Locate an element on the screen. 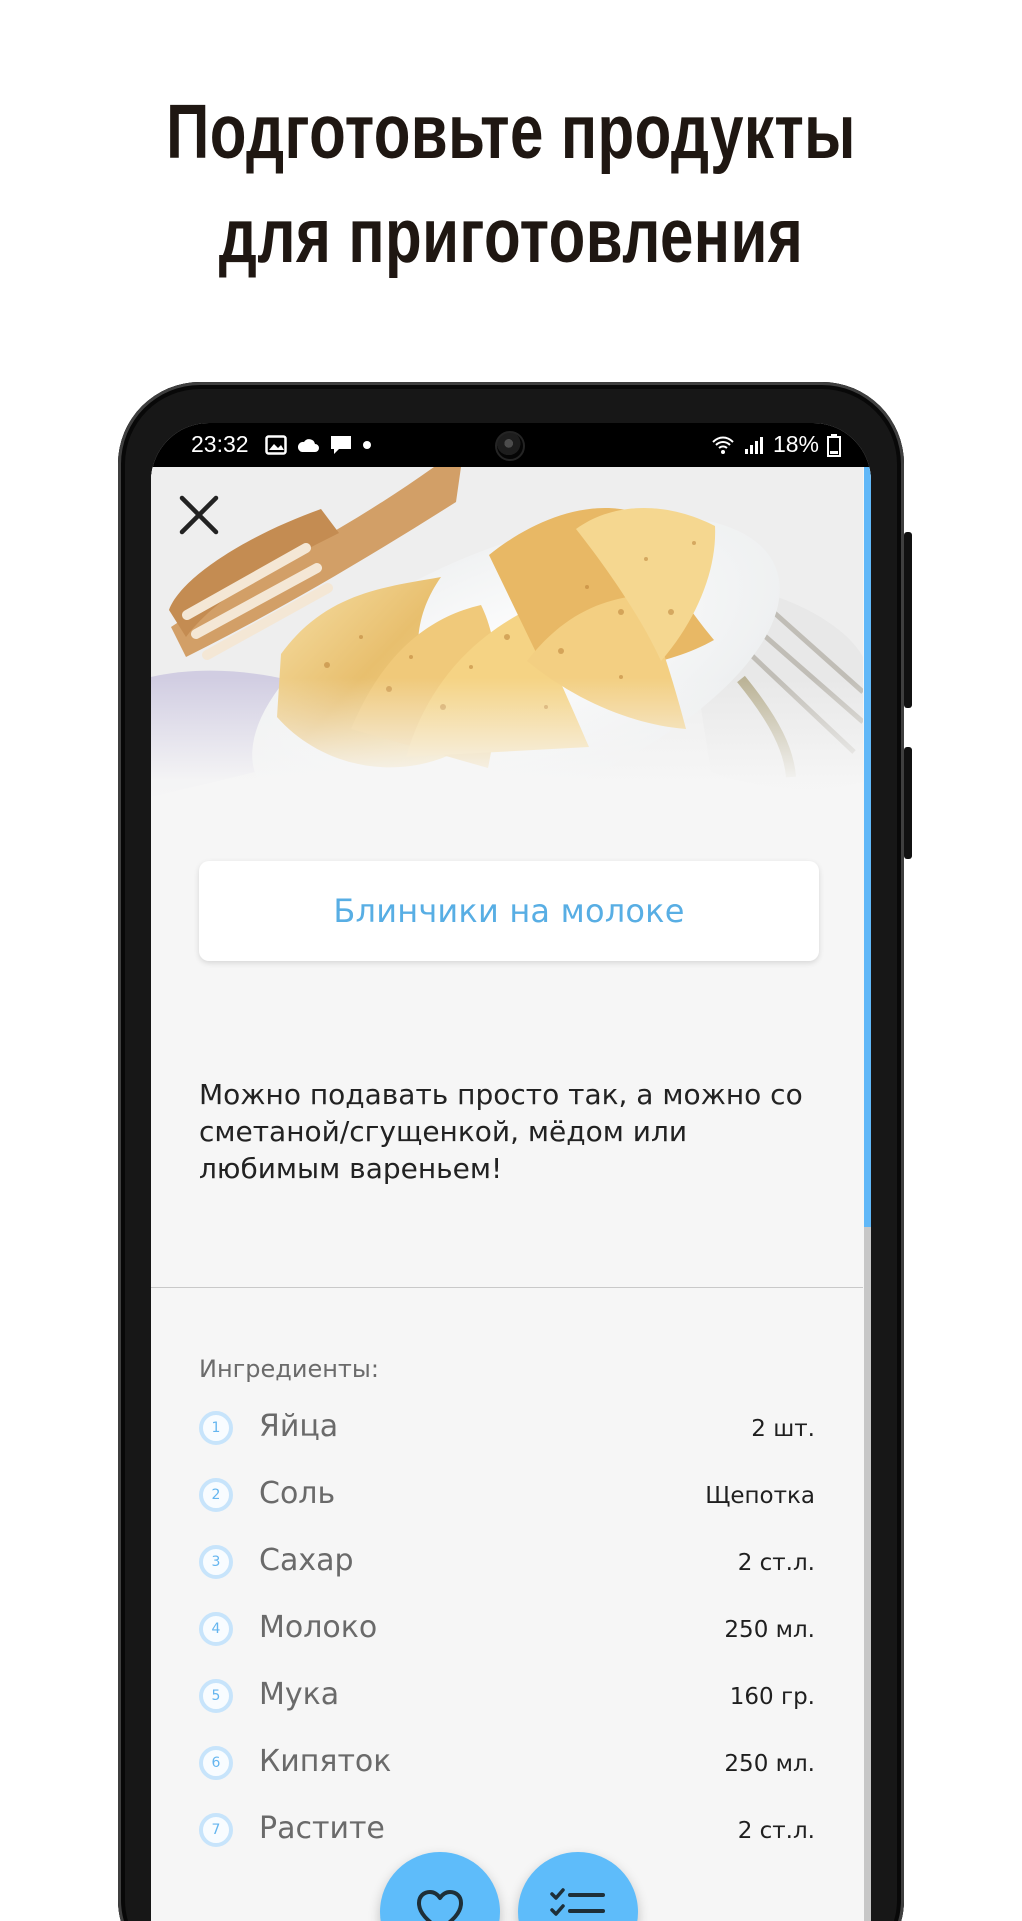 The height and width of the screenshot is (1921, 1022). ingredient-row: 7 Растите 2 ст.л. is located at coordinates (507, 1842).